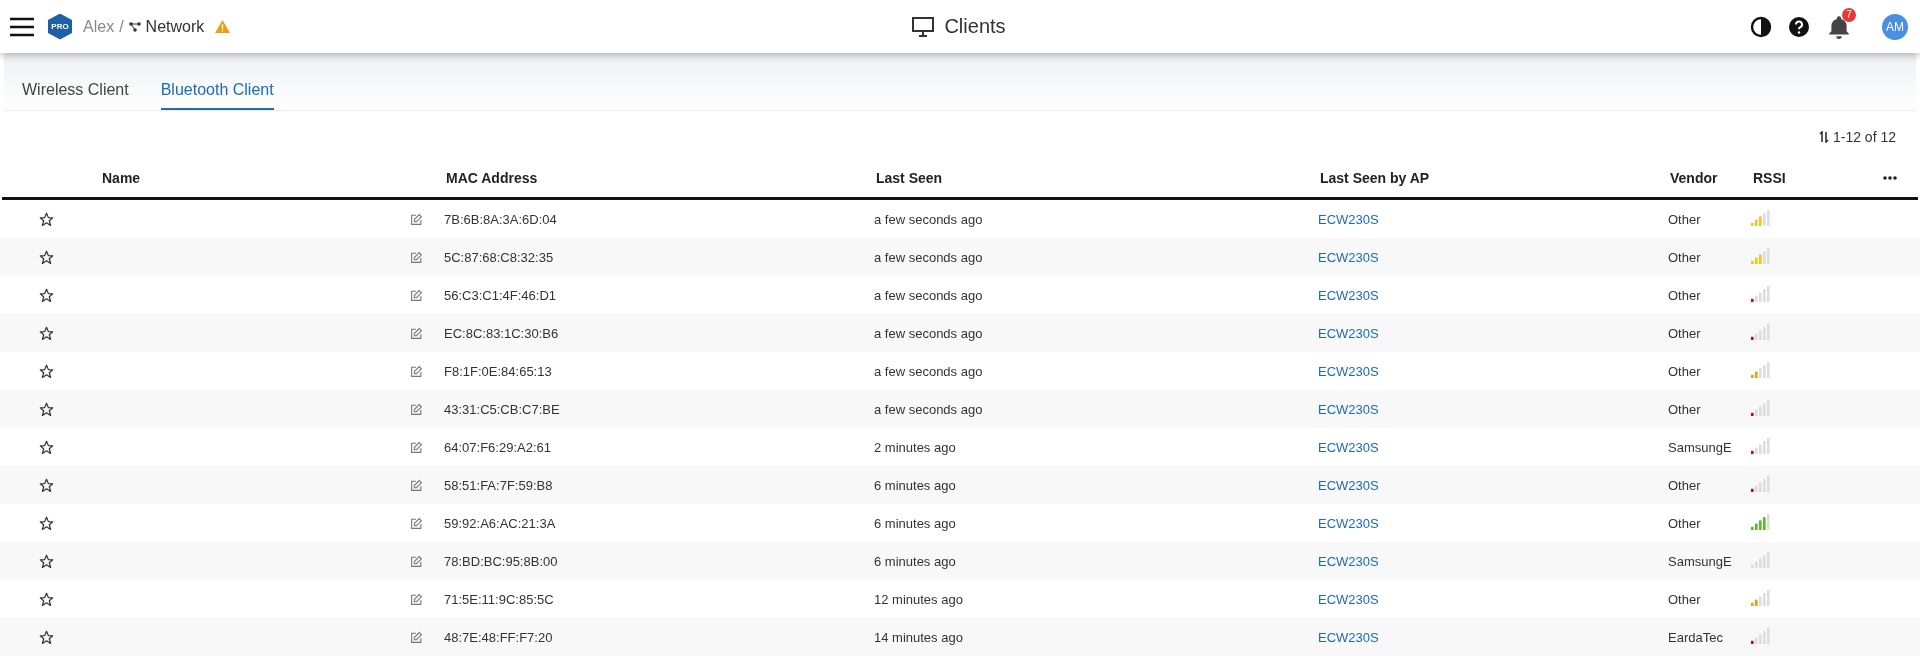 This screenshot has height=667, width=1920. I want to click on column-header: Vendor, so click(1711, 178).